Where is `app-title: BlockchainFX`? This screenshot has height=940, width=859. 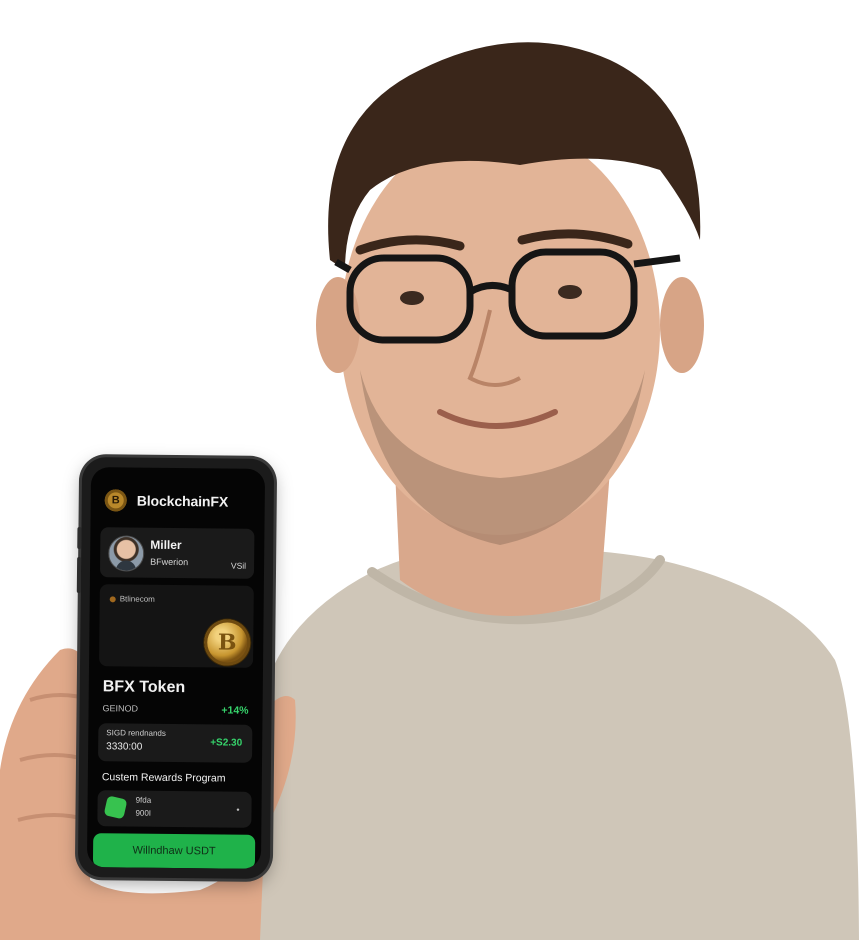
app-title: BlockchainFX is located at coordinates (182, 501).